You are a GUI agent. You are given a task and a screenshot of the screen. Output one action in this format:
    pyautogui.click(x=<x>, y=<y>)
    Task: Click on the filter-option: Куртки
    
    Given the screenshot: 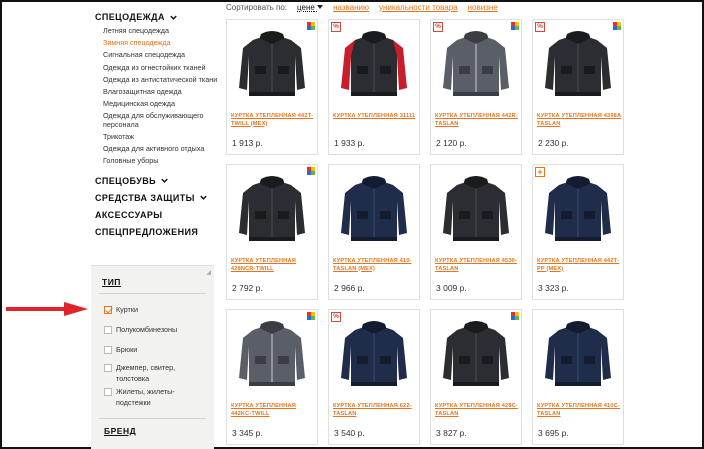 What is the action you would take?
    pyautogui.click(x=154, y=309)
    